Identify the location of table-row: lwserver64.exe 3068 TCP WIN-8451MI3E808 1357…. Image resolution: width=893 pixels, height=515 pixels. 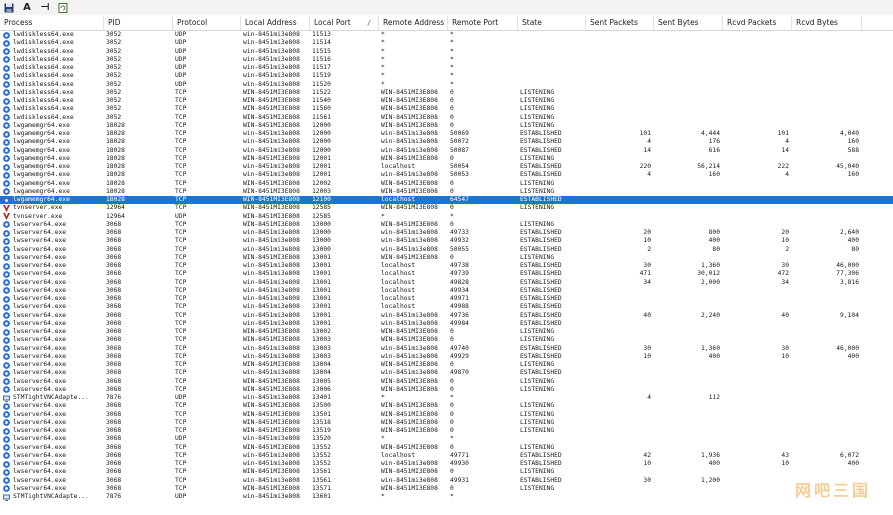
(446, 489).